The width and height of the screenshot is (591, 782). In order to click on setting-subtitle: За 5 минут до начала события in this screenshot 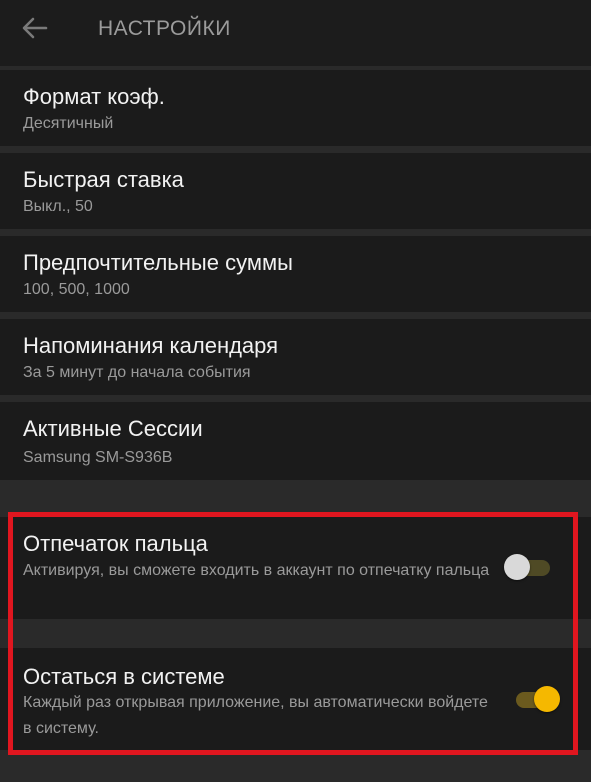, I will do `click(137, 372)`.